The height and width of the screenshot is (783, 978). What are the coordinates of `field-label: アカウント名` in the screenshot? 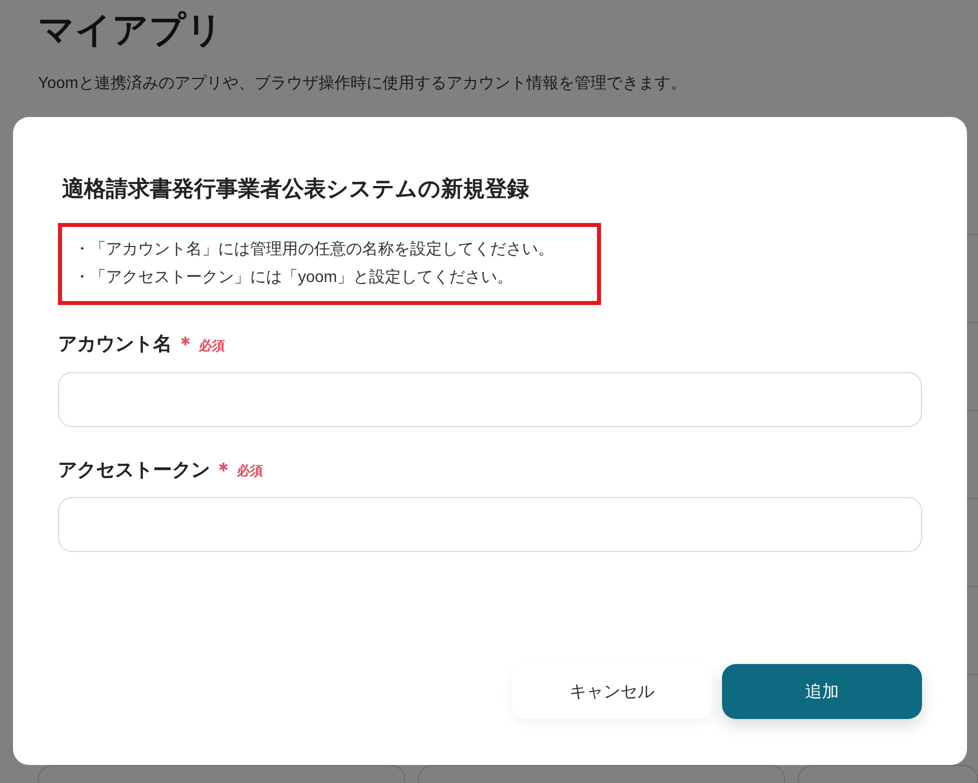 It's located at (115, 345).